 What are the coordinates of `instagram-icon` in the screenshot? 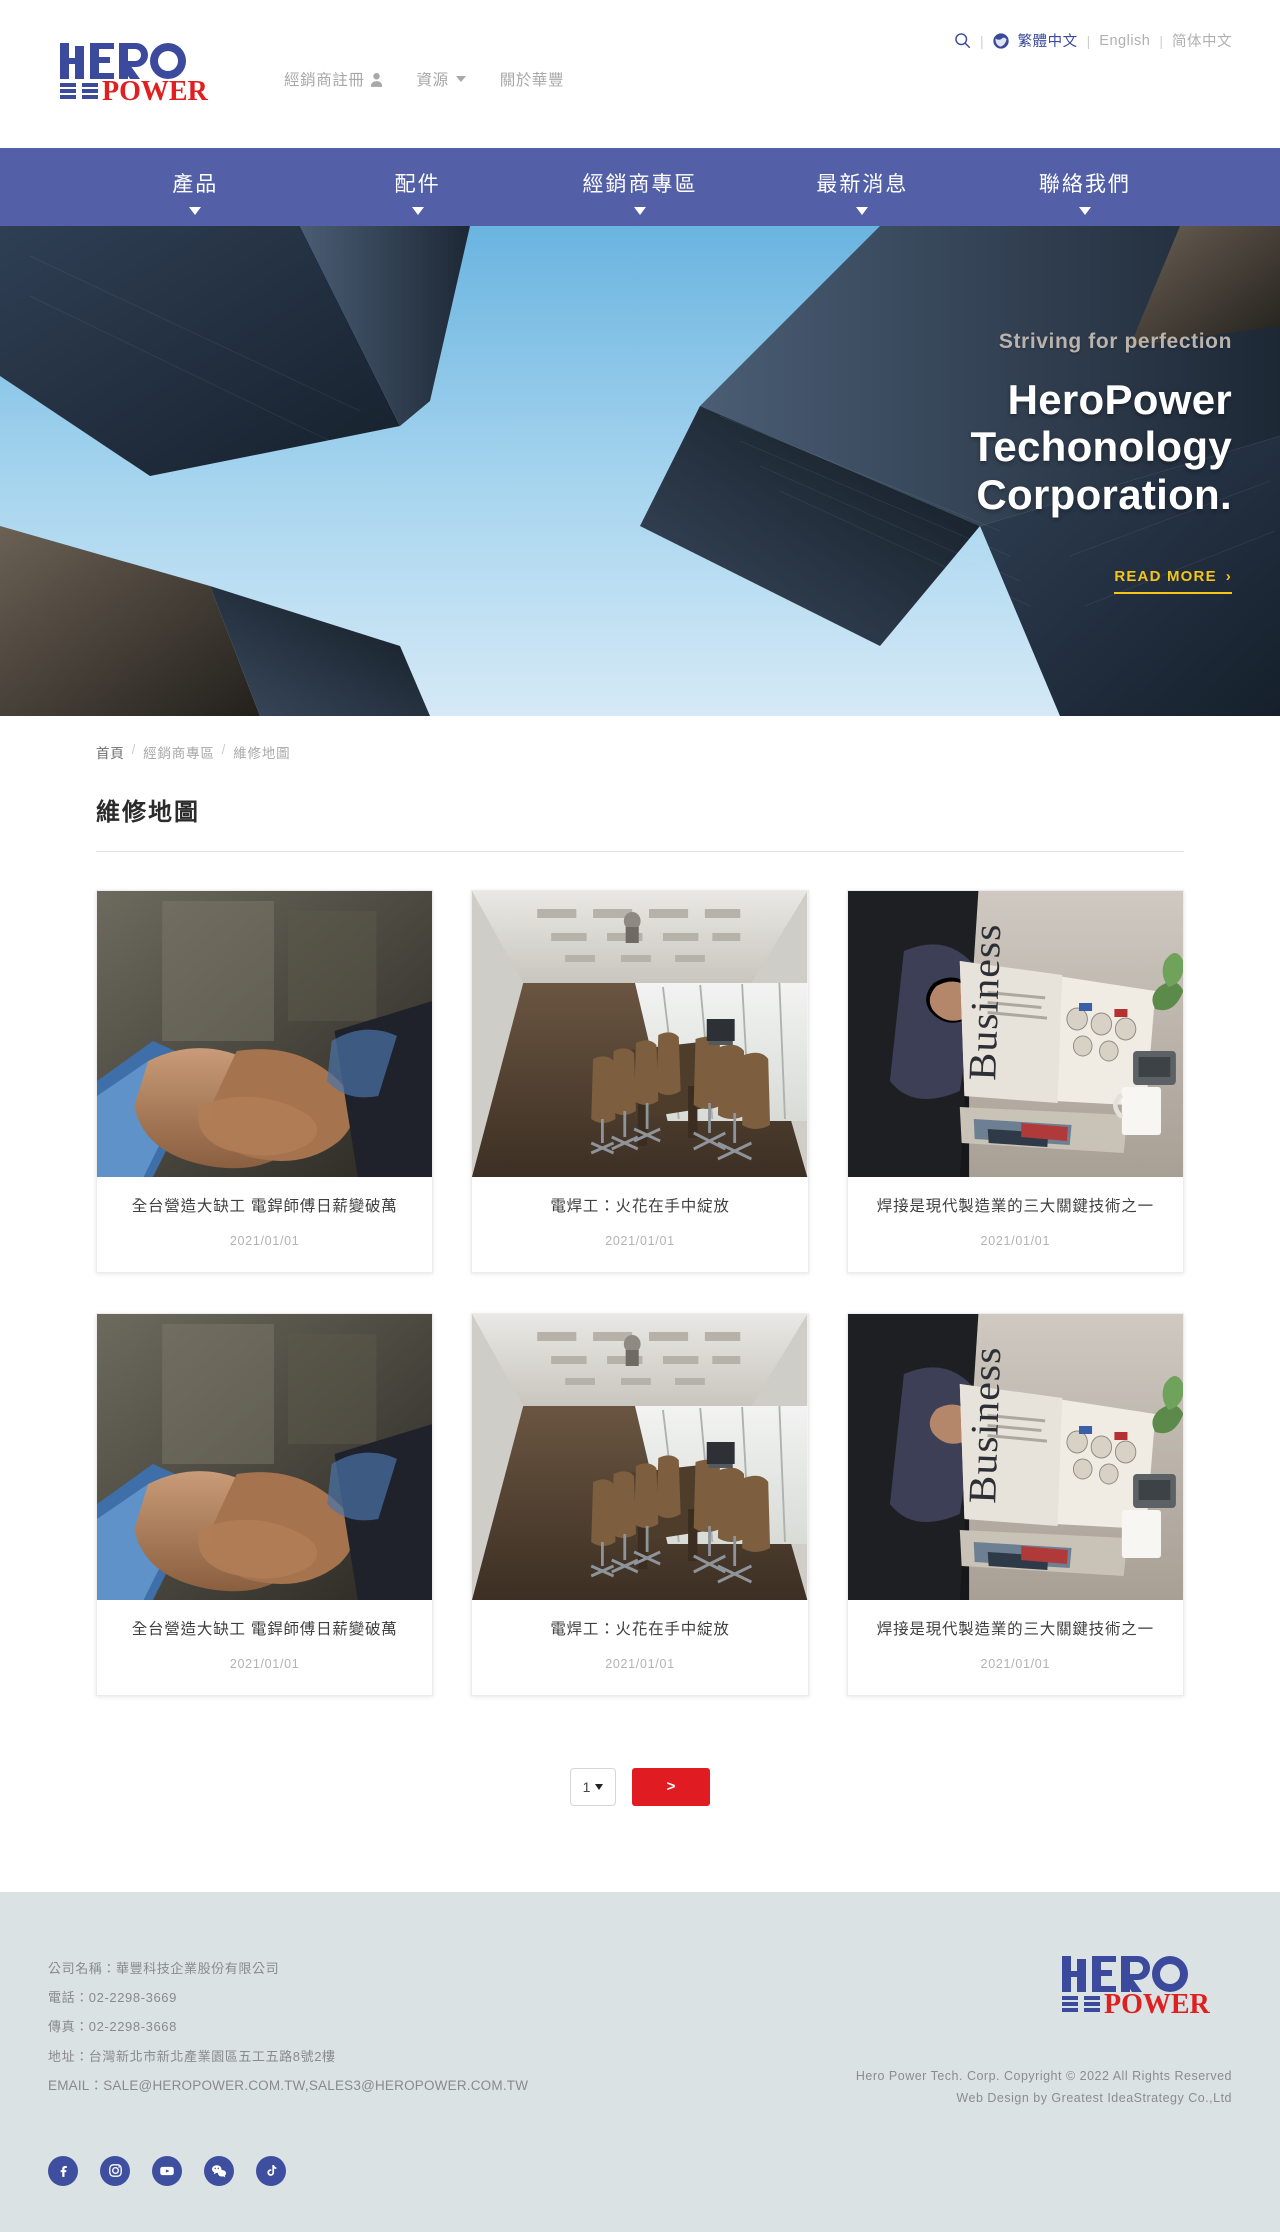 It's located at (115, 2170).